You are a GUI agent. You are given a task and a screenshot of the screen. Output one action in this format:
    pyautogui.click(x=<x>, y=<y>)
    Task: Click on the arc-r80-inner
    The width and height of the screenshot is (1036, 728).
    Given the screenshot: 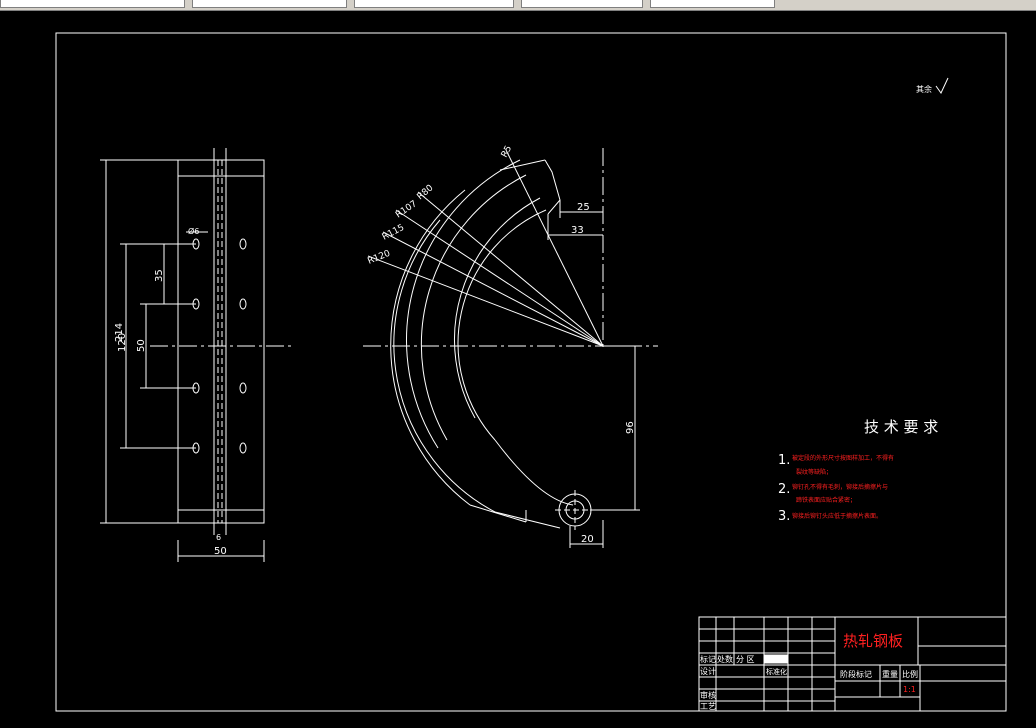 What is the action you would take?
    pyautogui.click(x=502, y=325)
    